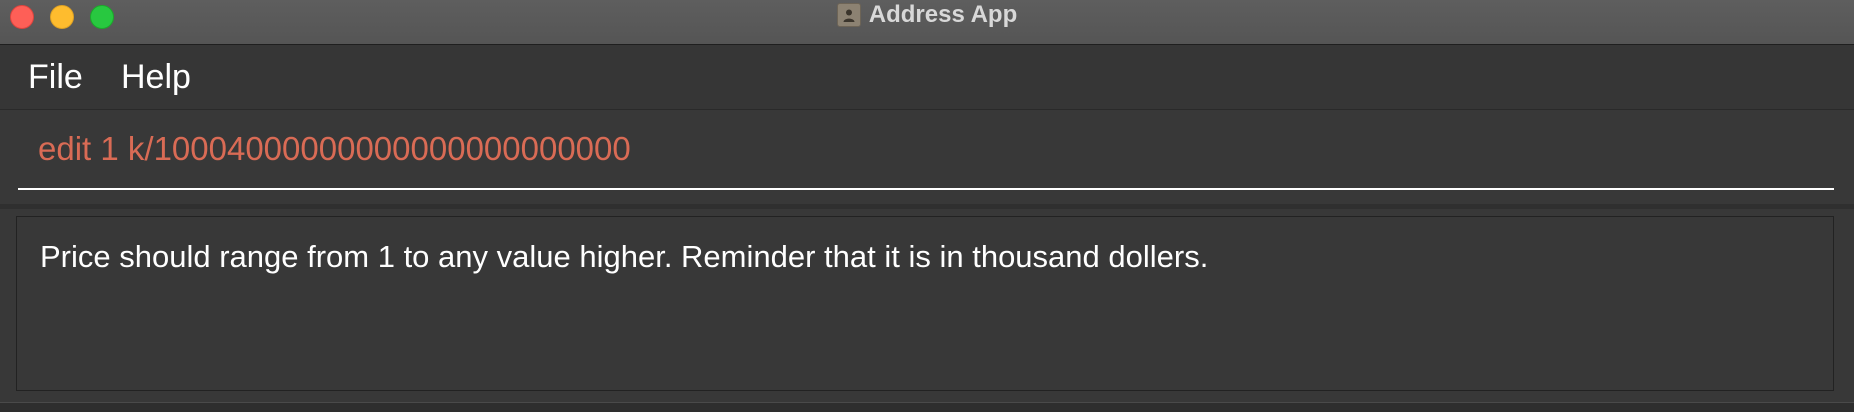  I want to click on menu-file: File, so click(55, 77).